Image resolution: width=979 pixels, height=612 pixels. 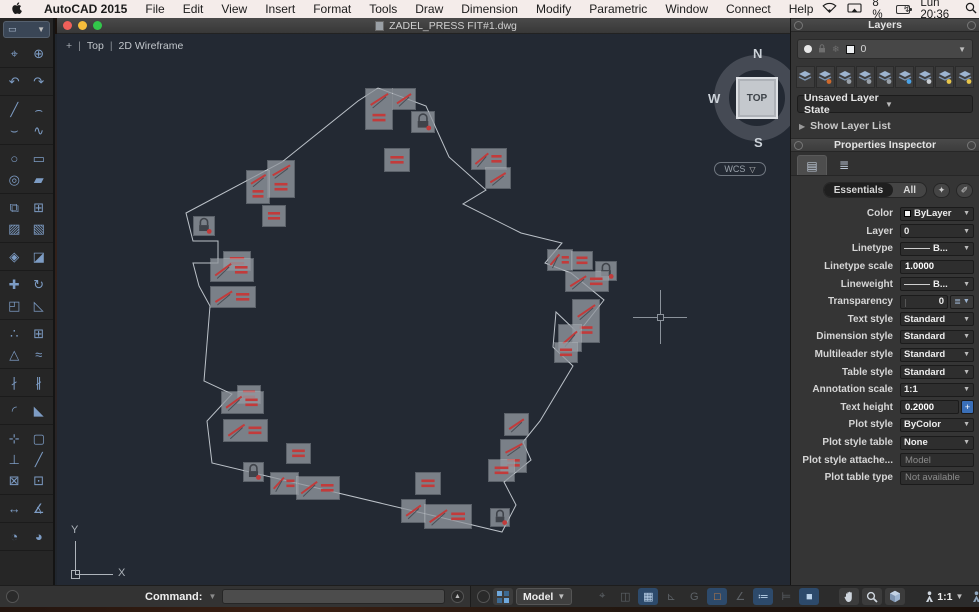 What do you see at coordinates (686, 9) in the screenshot?
I see `menu-item-window: Window` at bounding box center [686, 9].